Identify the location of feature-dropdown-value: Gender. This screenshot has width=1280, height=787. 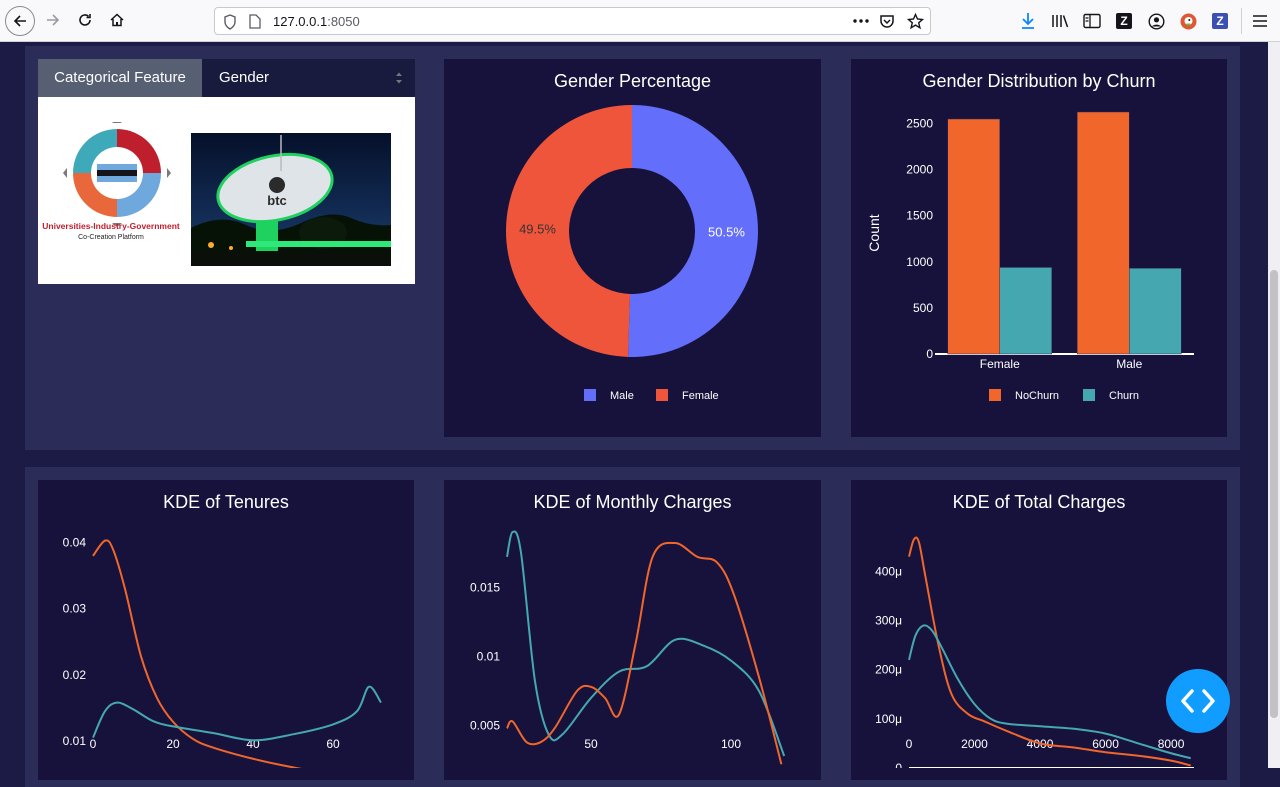
(244, 77).